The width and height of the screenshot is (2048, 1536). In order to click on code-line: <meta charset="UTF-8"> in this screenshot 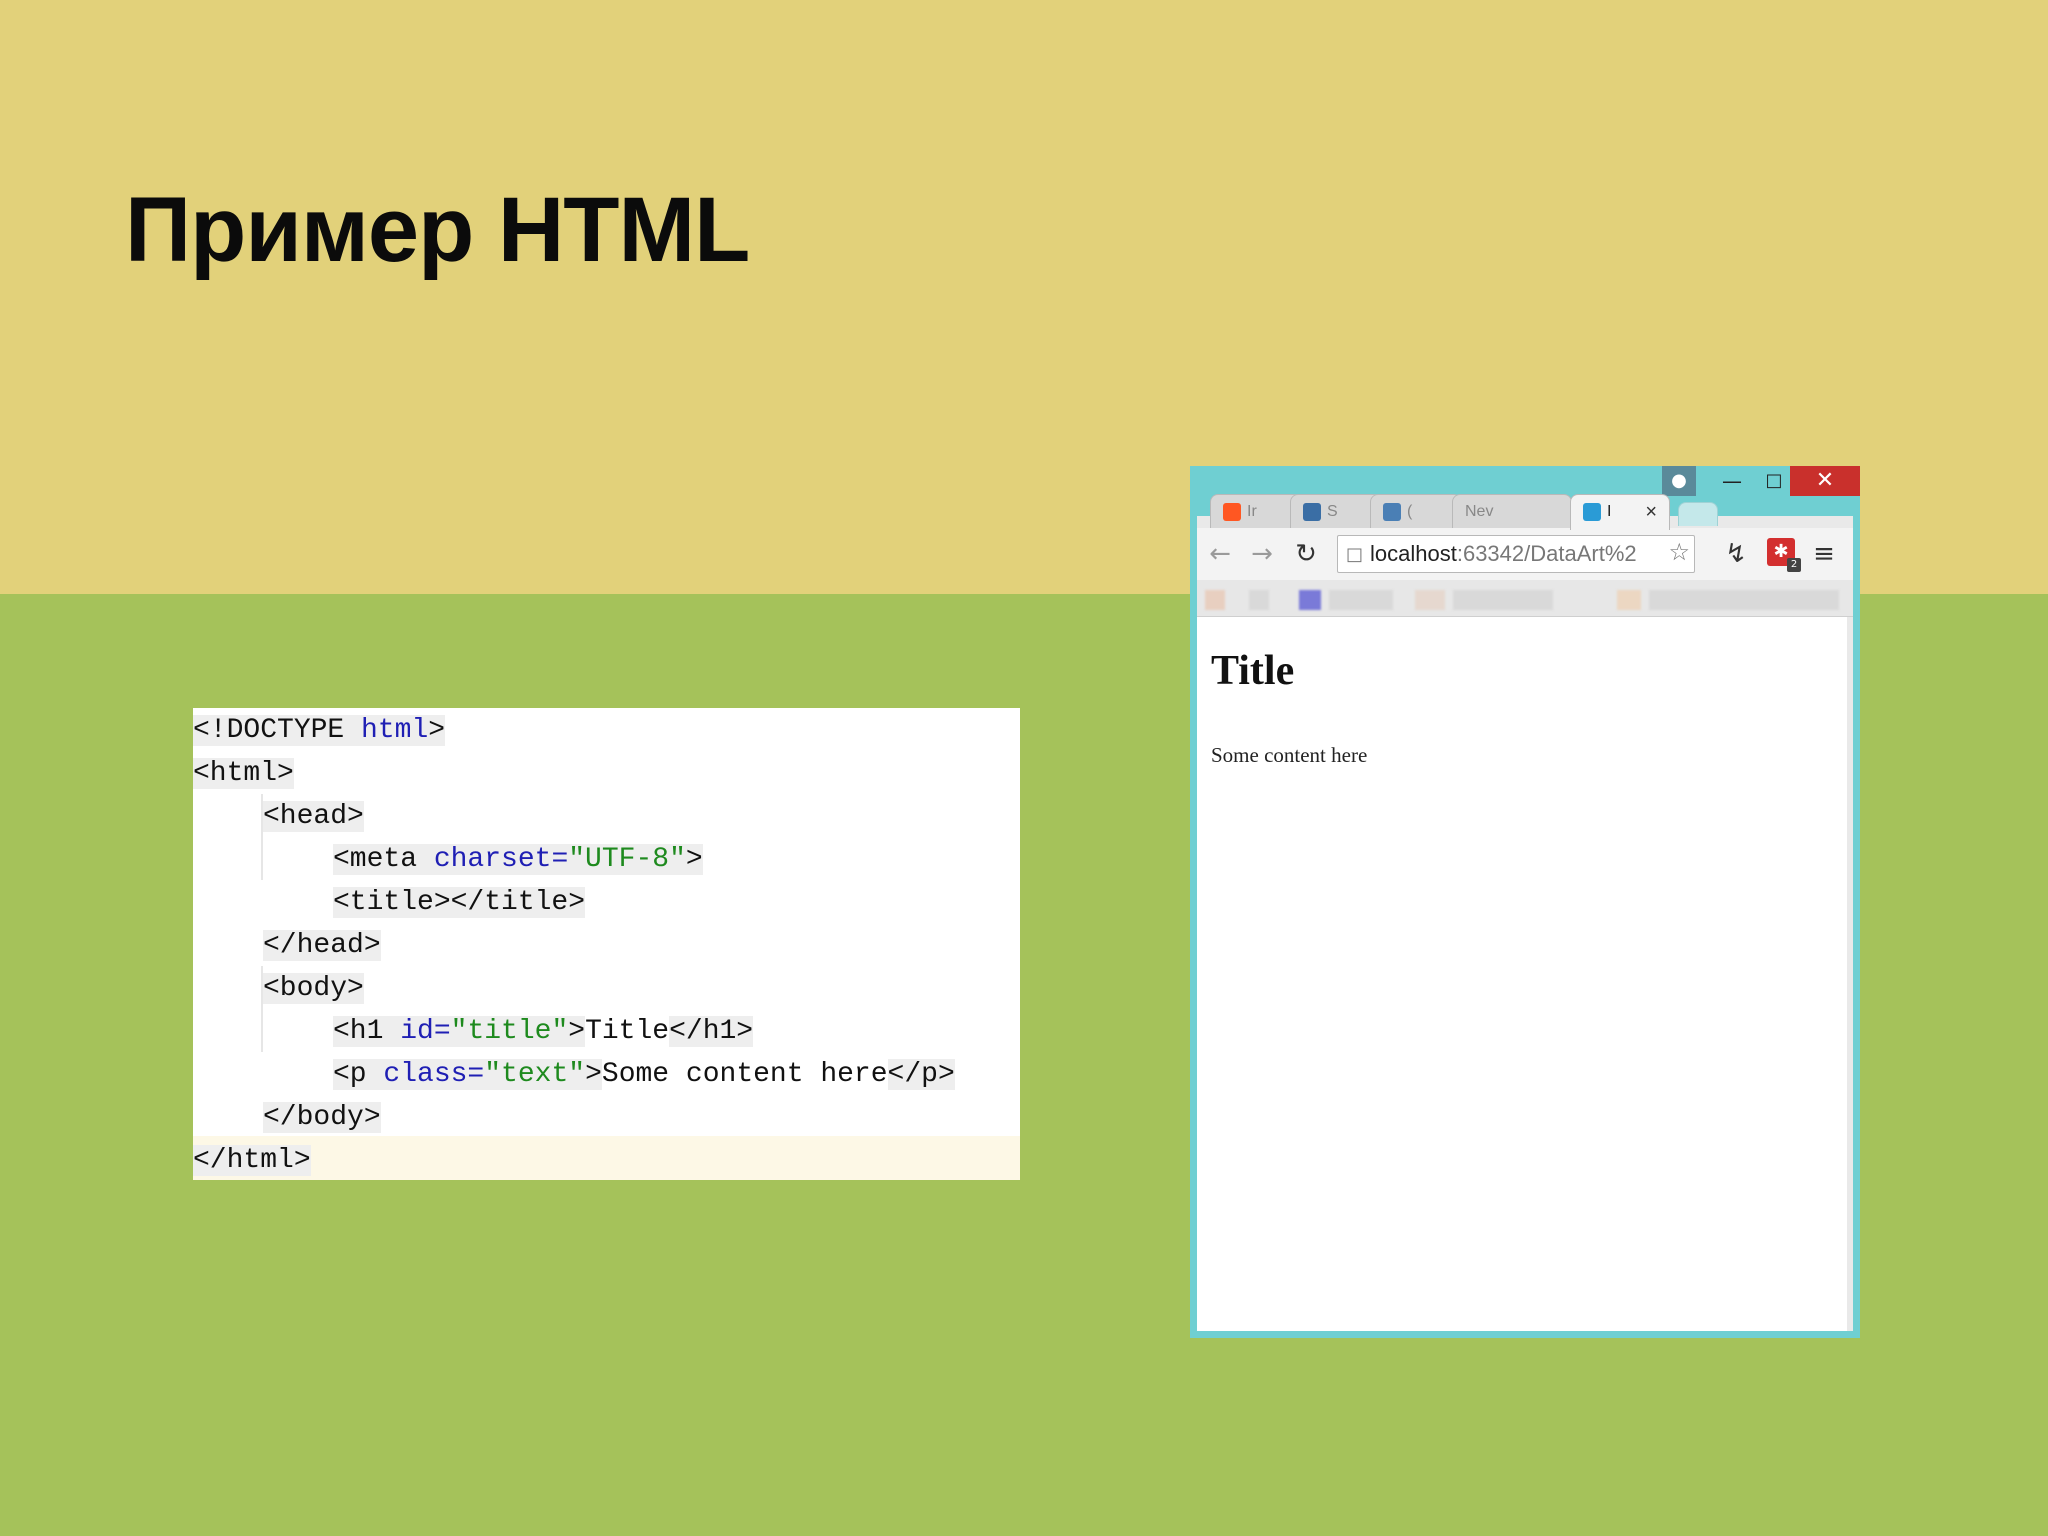, I will do `click(518, 860)`.